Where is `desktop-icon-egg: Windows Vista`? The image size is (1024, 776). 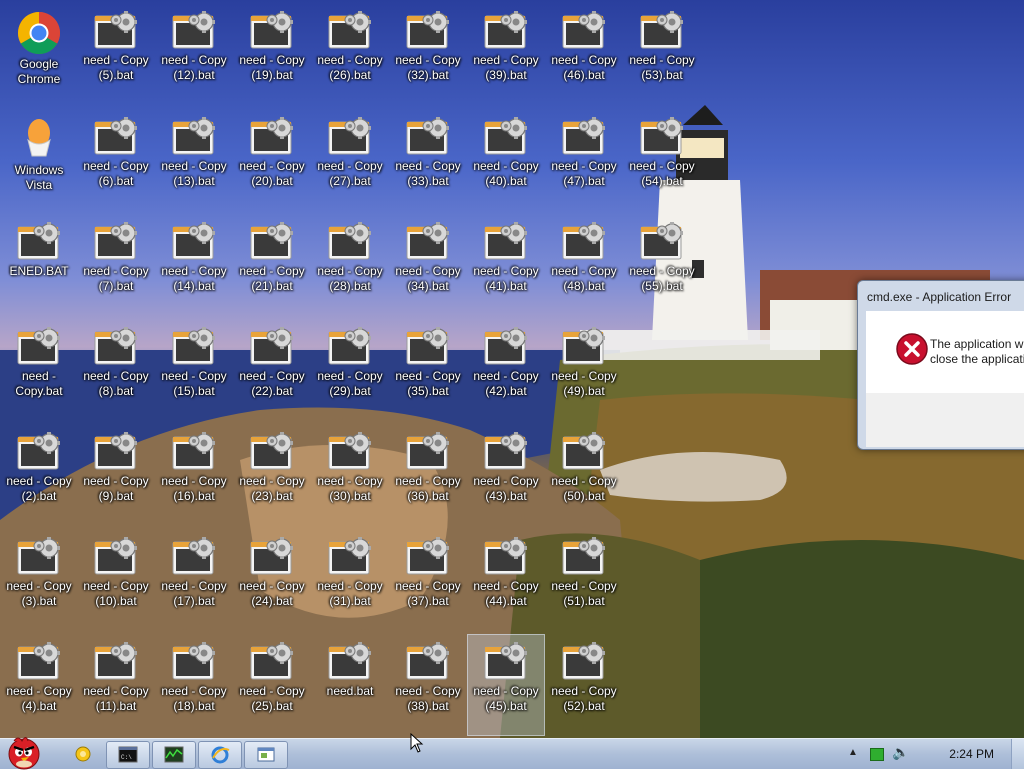
desktop-icon-egg: Windows Vista is located at coordinates (39, 160).